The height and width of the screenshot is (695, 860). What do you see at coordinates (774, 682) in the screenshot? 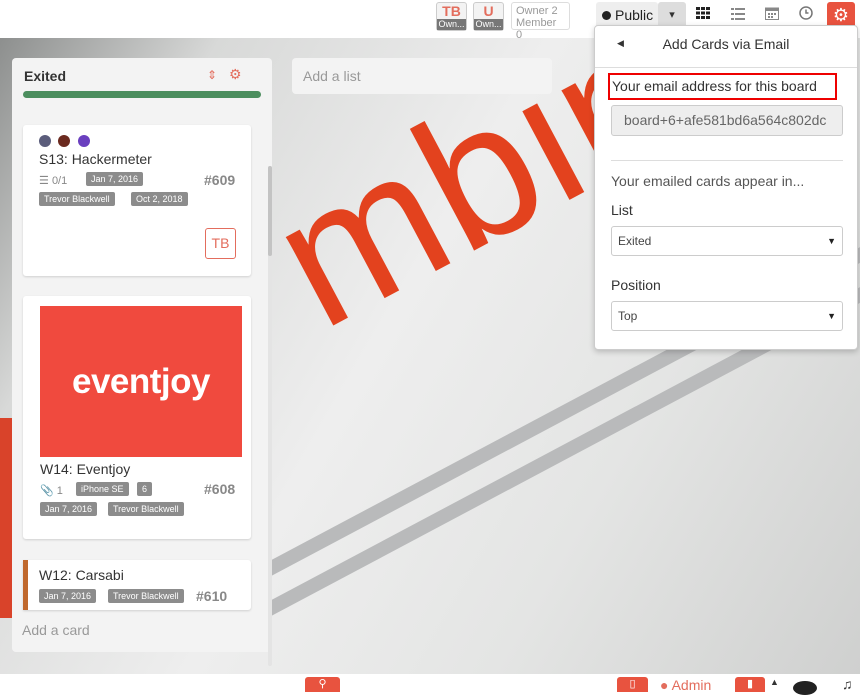
I see `chevron-up-icon: ▲` at bounding box center [774, 682].